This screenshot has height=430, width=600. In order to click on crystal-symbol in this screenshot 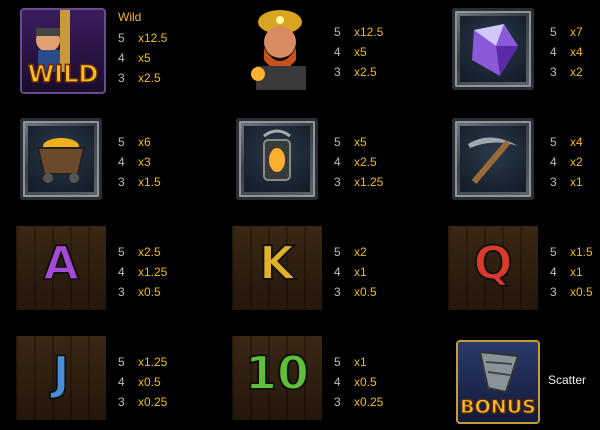, I will do `click(493, 49)`.